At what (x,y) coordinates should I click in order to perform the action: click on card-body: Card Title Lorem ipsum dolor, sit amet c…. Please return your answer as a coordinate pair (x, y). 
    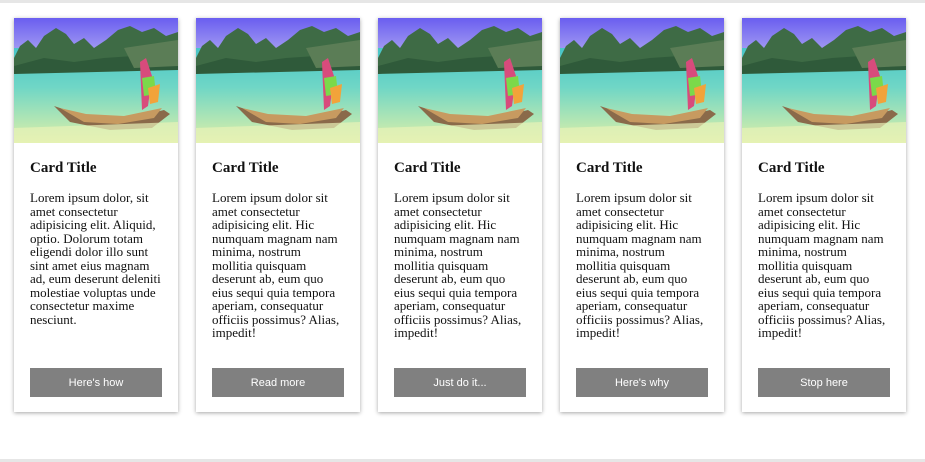
    Looking at the image, I should click on (96, 248).